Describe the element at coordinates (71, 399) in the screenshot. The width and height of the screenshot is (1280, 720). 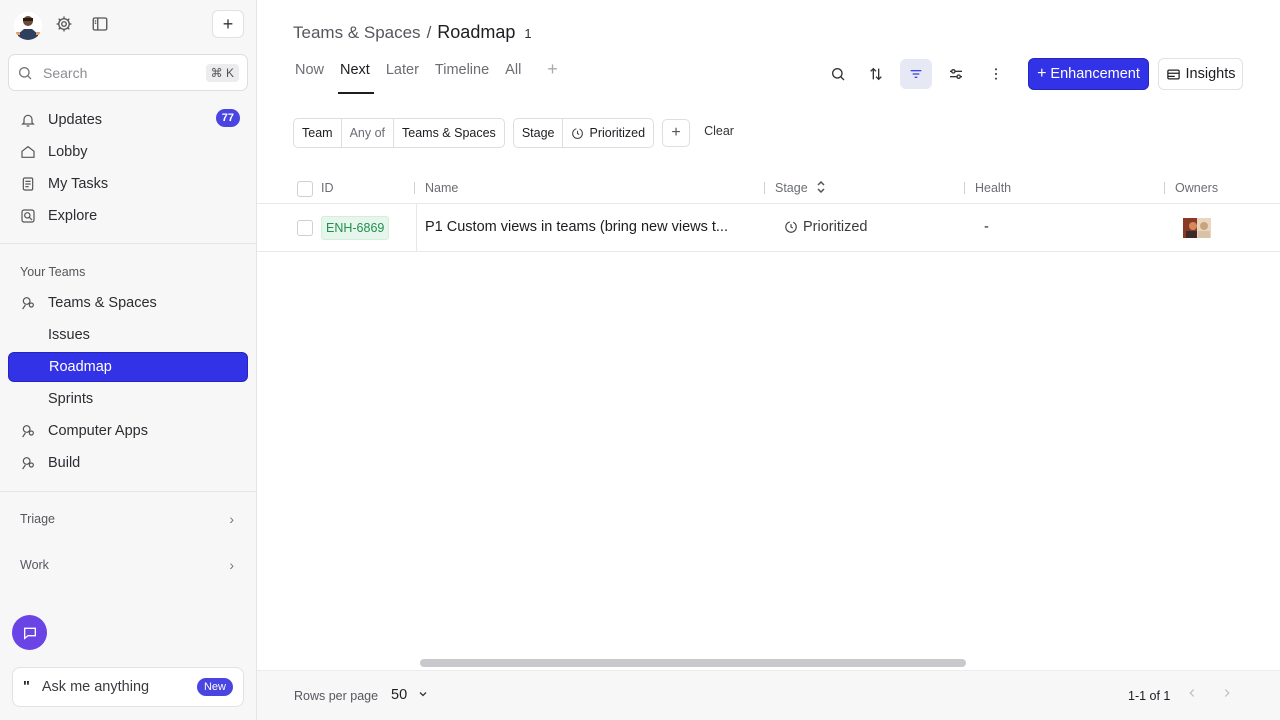
I see `sidebar-item-label: Sprints` at that location.